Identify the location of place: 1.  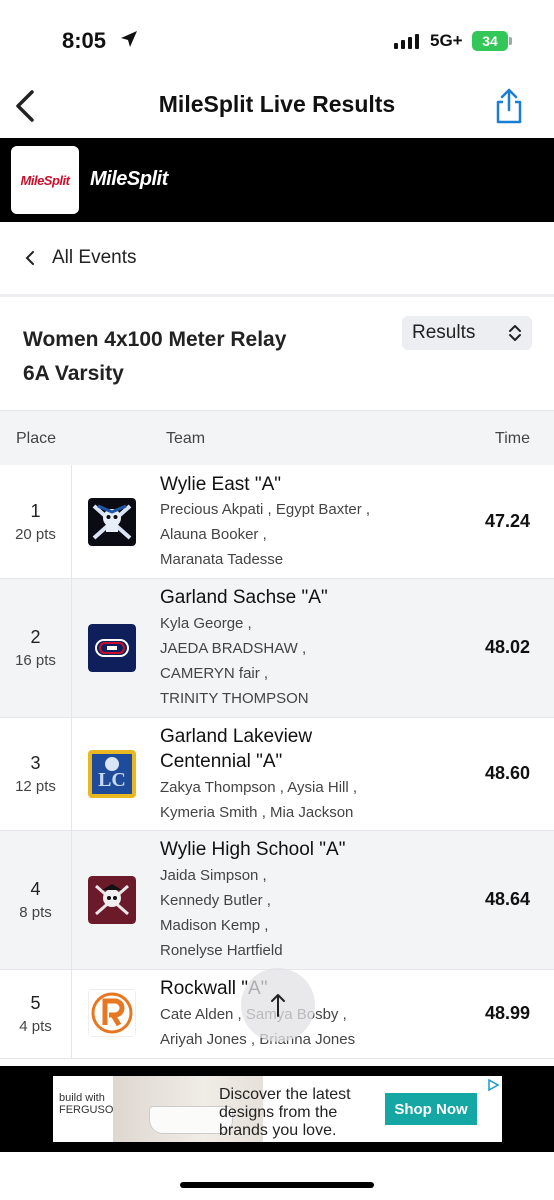
(35, 510).